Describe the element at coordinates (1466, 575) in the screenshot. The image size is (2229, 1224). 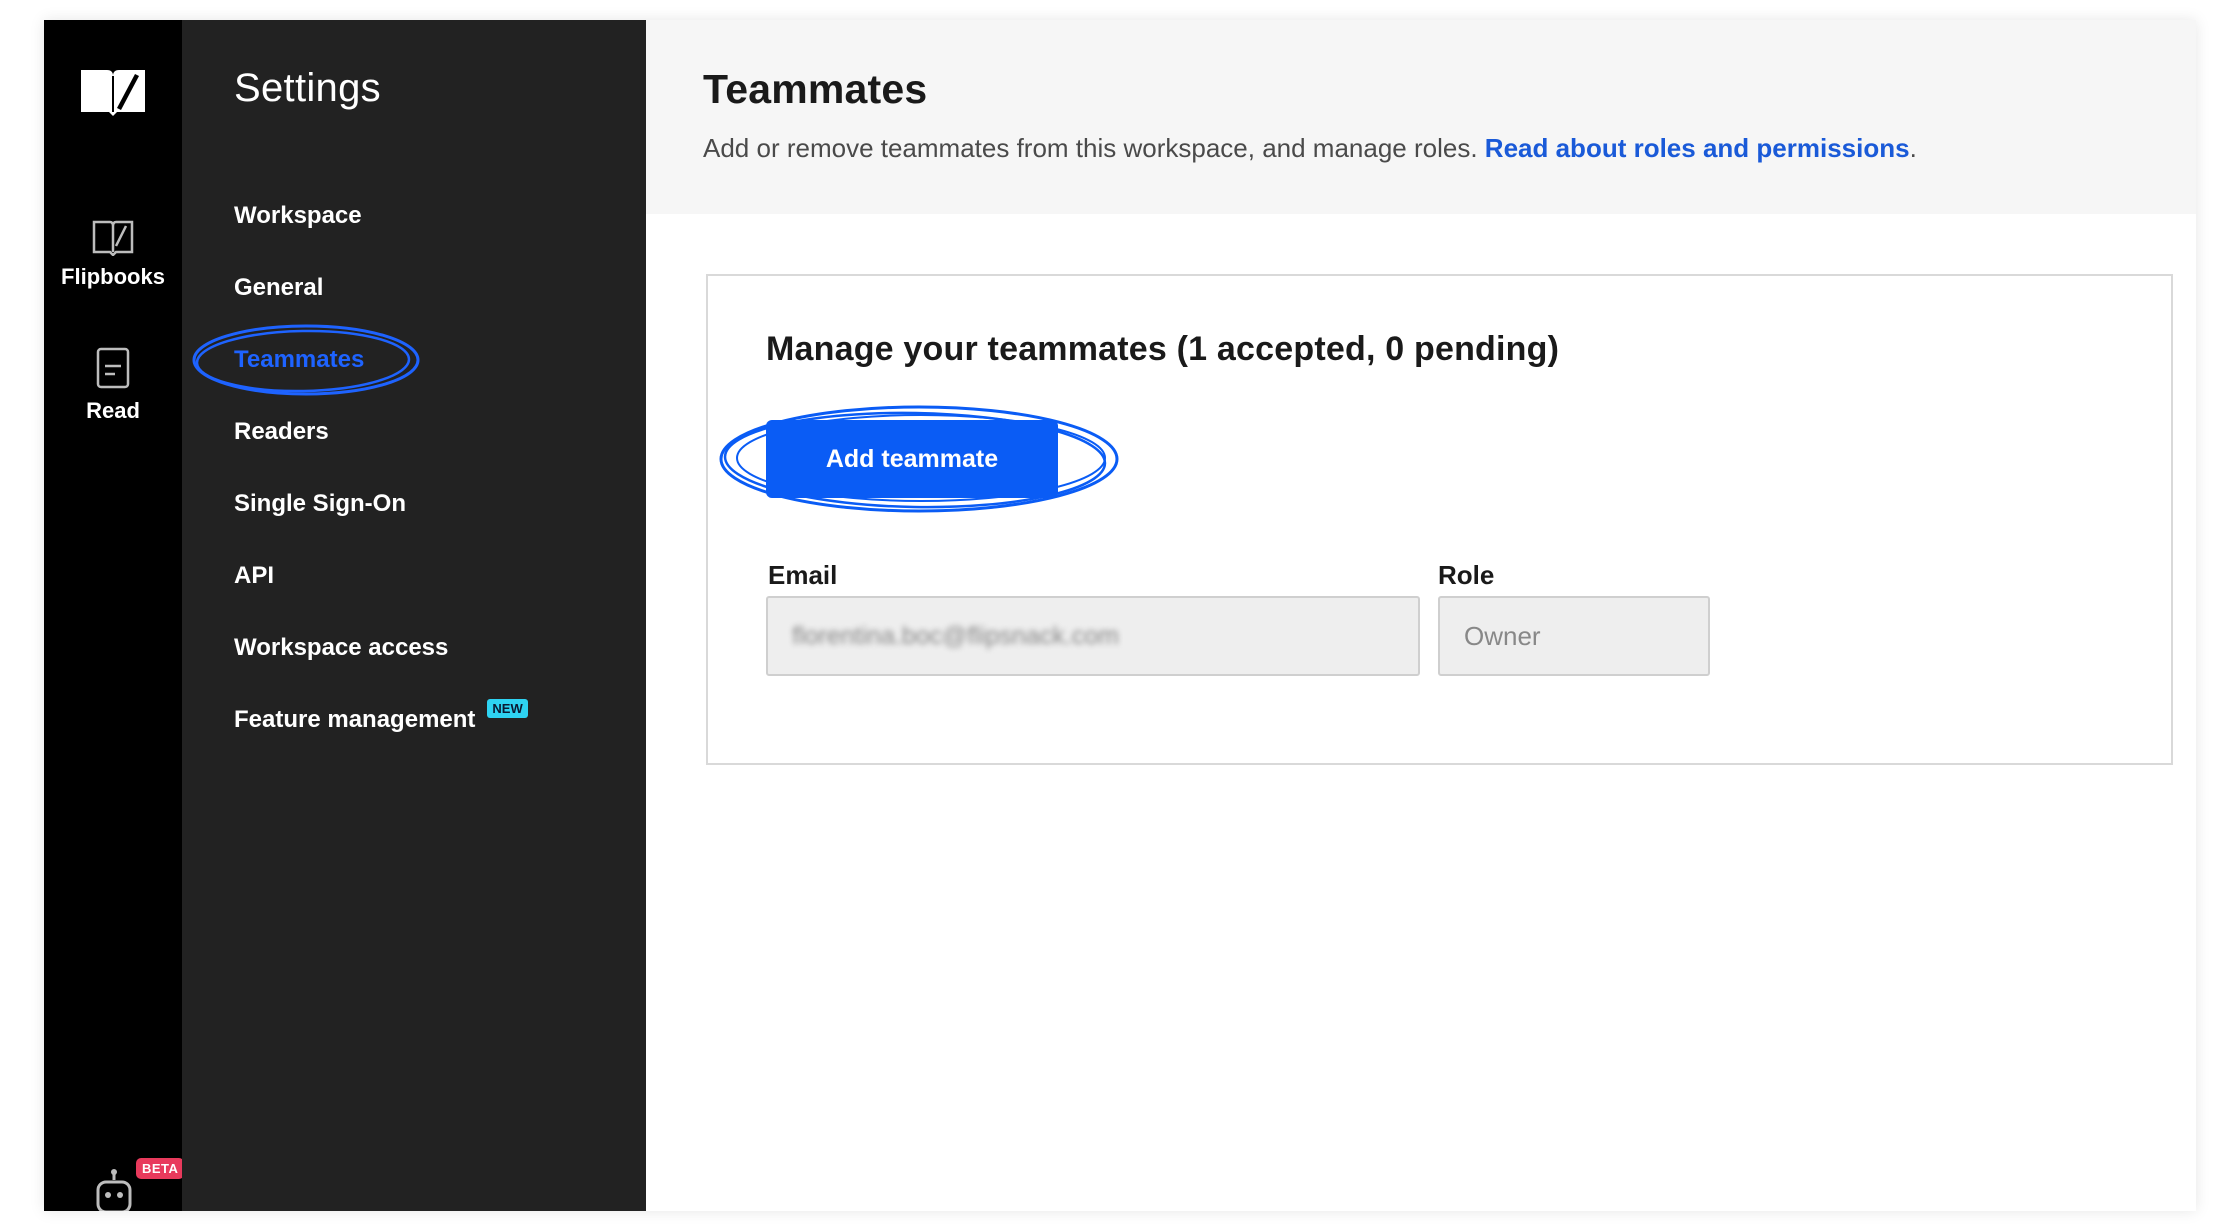
I see `role-label: Role` at that location.